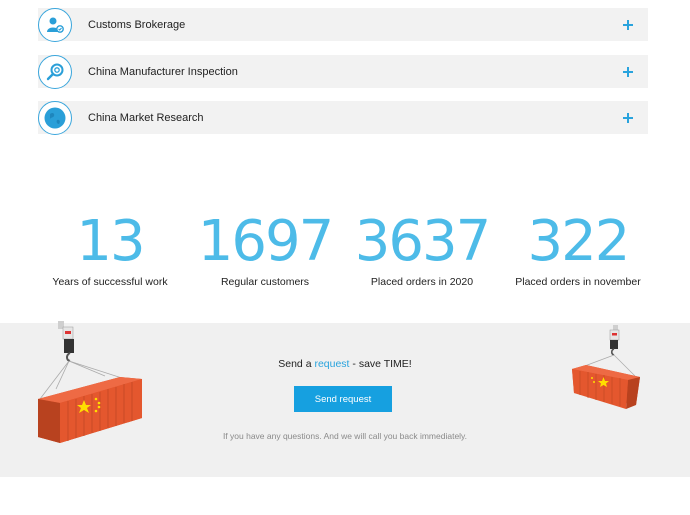  Describe the element at coordinates (380, 364) in the screenshot. I see `request-headline-suffix: - save TIME!` at that location.